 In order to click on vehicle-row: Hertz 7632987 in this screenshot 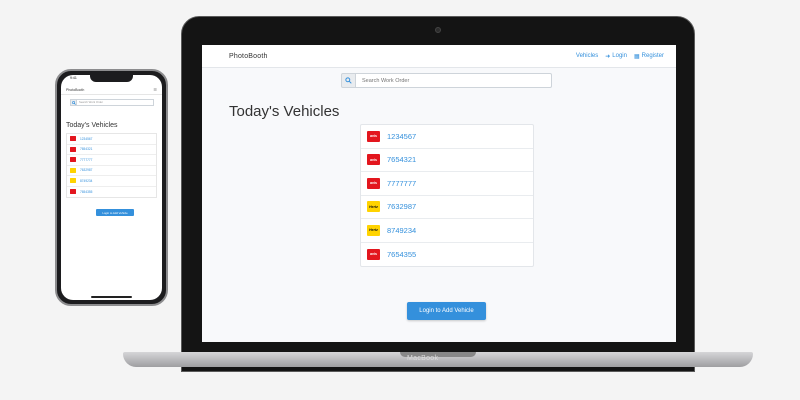, I will do `click(447, 207)`.